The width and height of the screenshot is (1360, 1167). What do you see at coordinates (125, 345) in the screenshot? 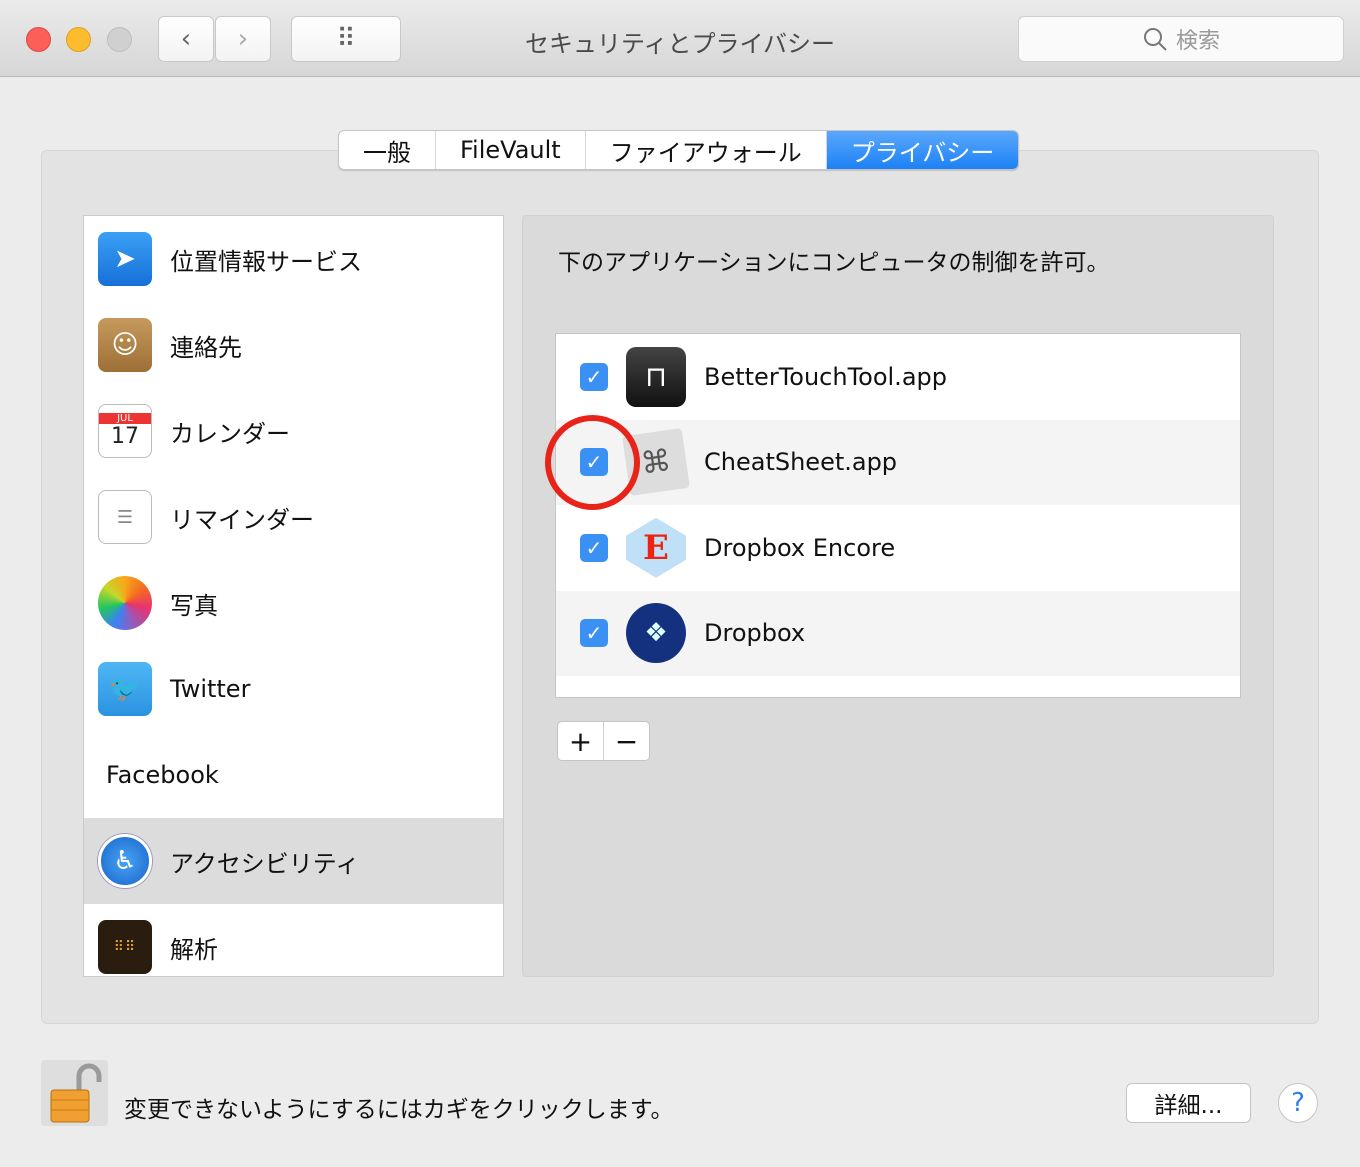
I see `contacts-book-icon: ☺` at bounding box center [125, 345].